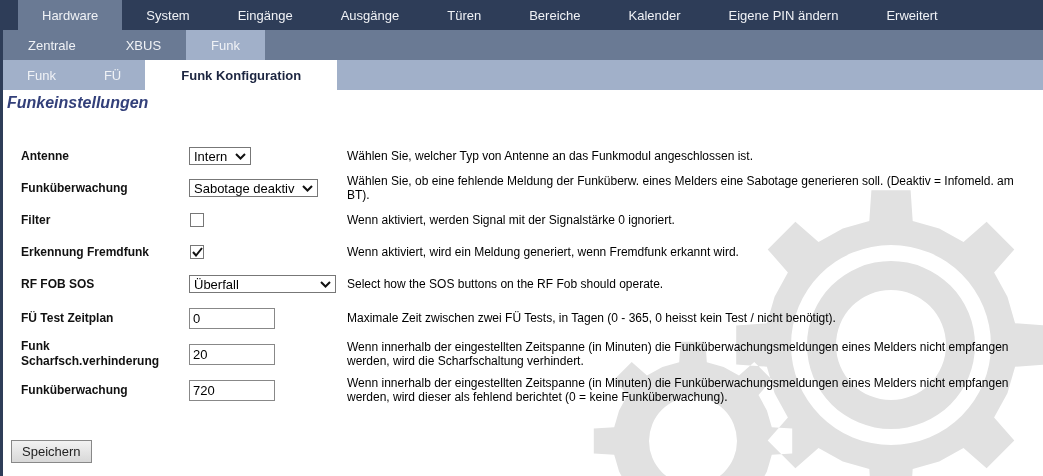  Describe the element at coordinates (70, 15) in the screenshot. I see `menu-tab: Hardware` at that location.